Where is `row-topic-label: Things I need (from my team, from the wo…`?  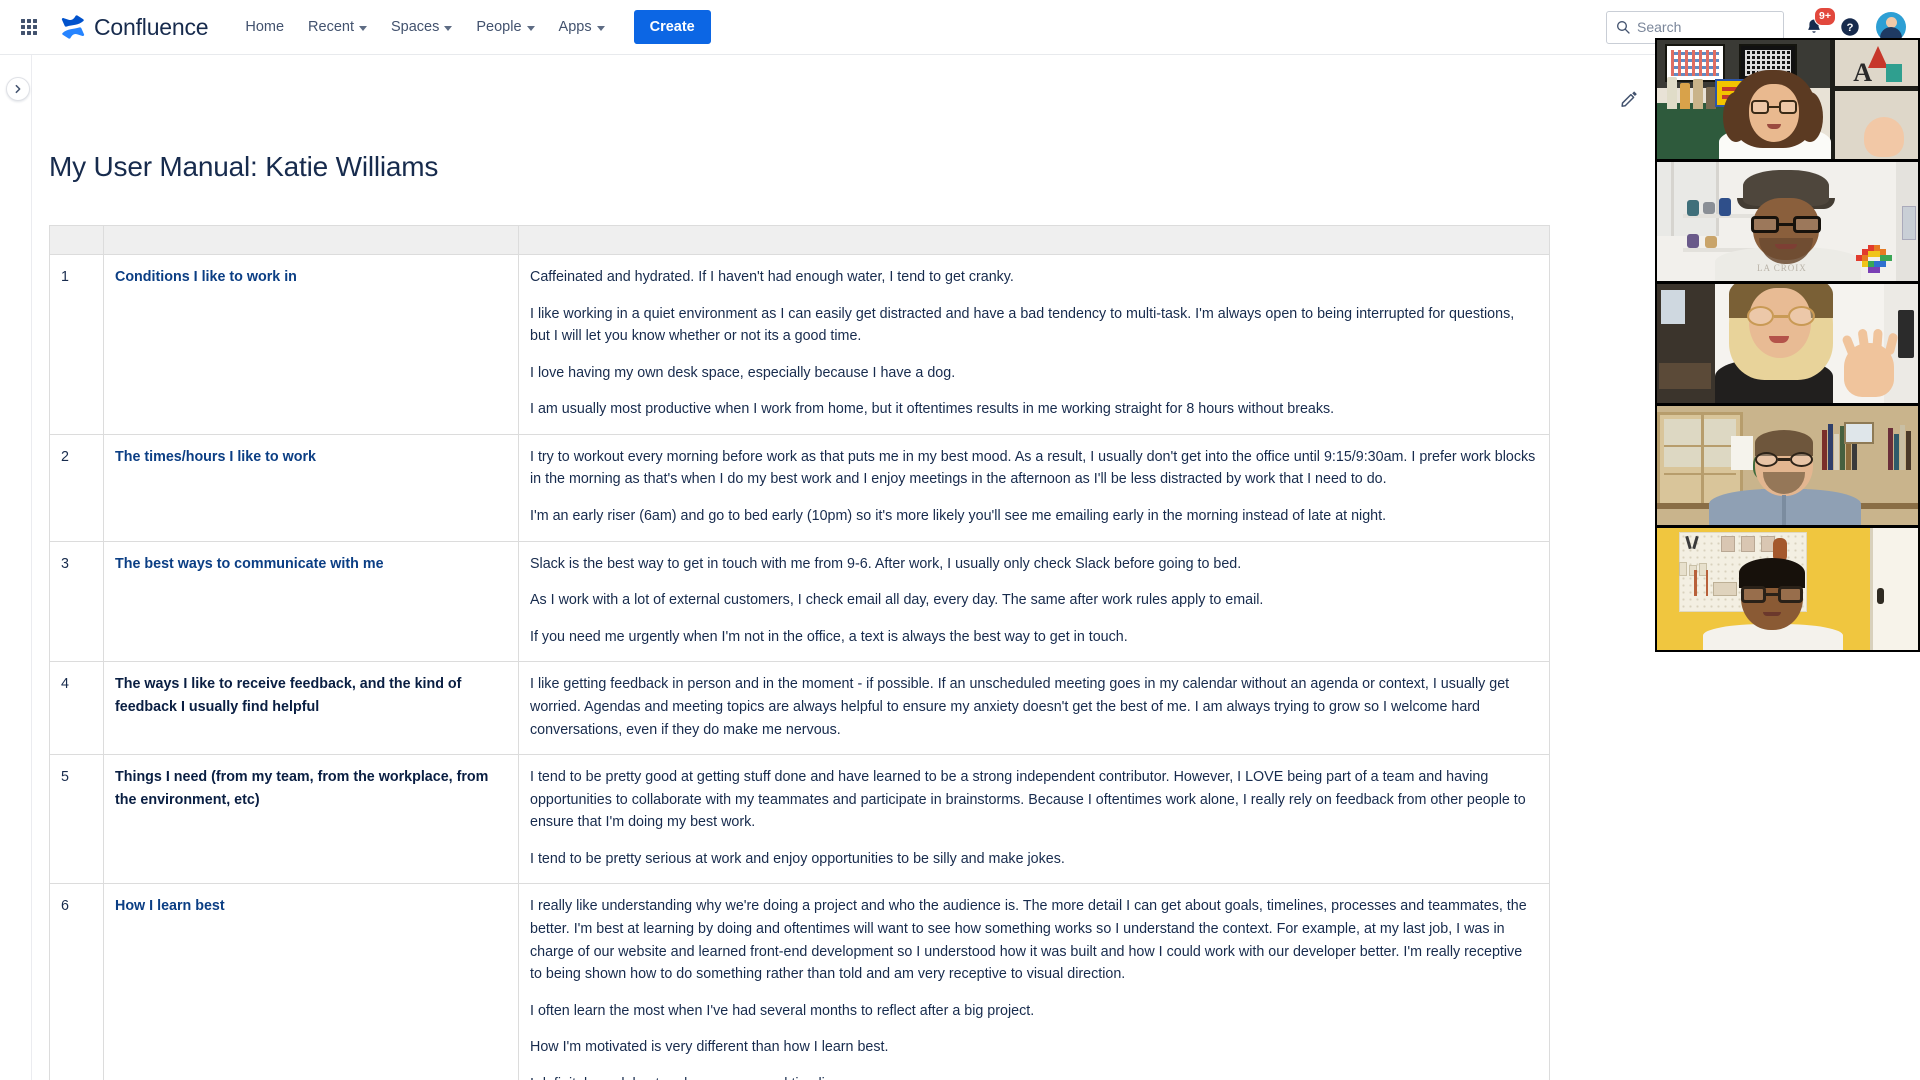
row-topic-label: Things I need (from my team, from the wo… is located at coordinates (302, 788).